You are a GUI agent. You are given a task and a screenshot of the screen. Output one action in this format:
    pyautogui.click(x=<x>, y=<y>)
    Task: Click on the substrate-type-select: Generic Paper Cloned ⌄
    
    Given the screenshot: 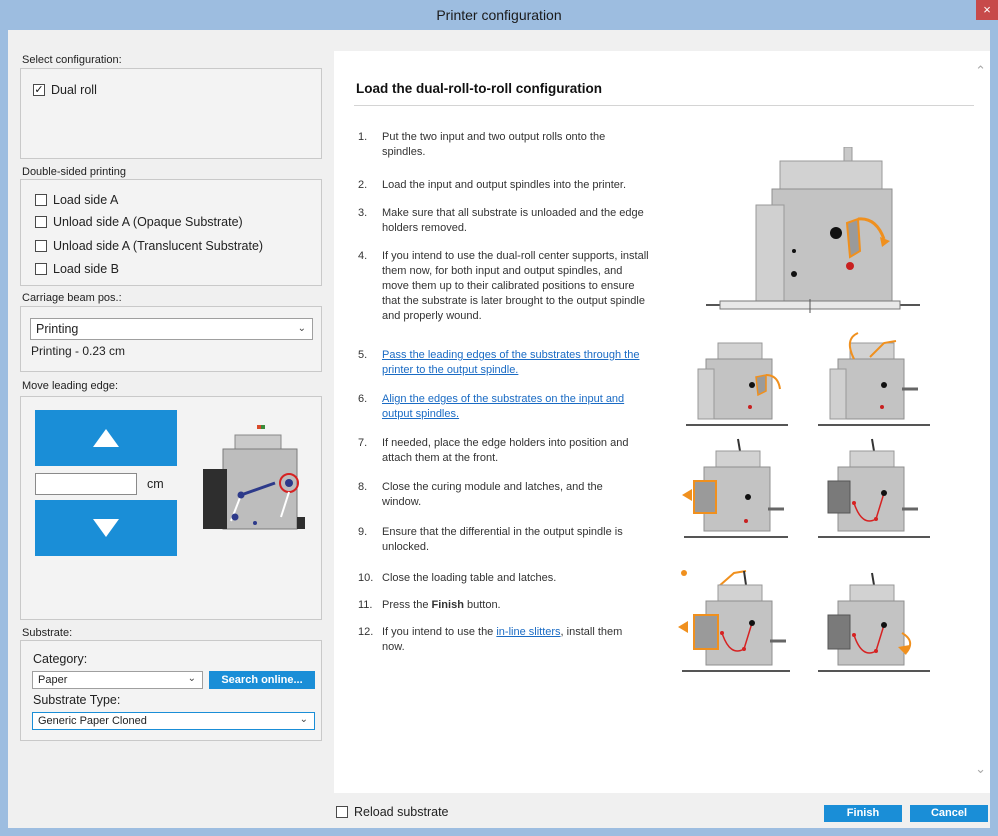 What is the action you would take?
    pyautogui.click(x=173, y=721)
    